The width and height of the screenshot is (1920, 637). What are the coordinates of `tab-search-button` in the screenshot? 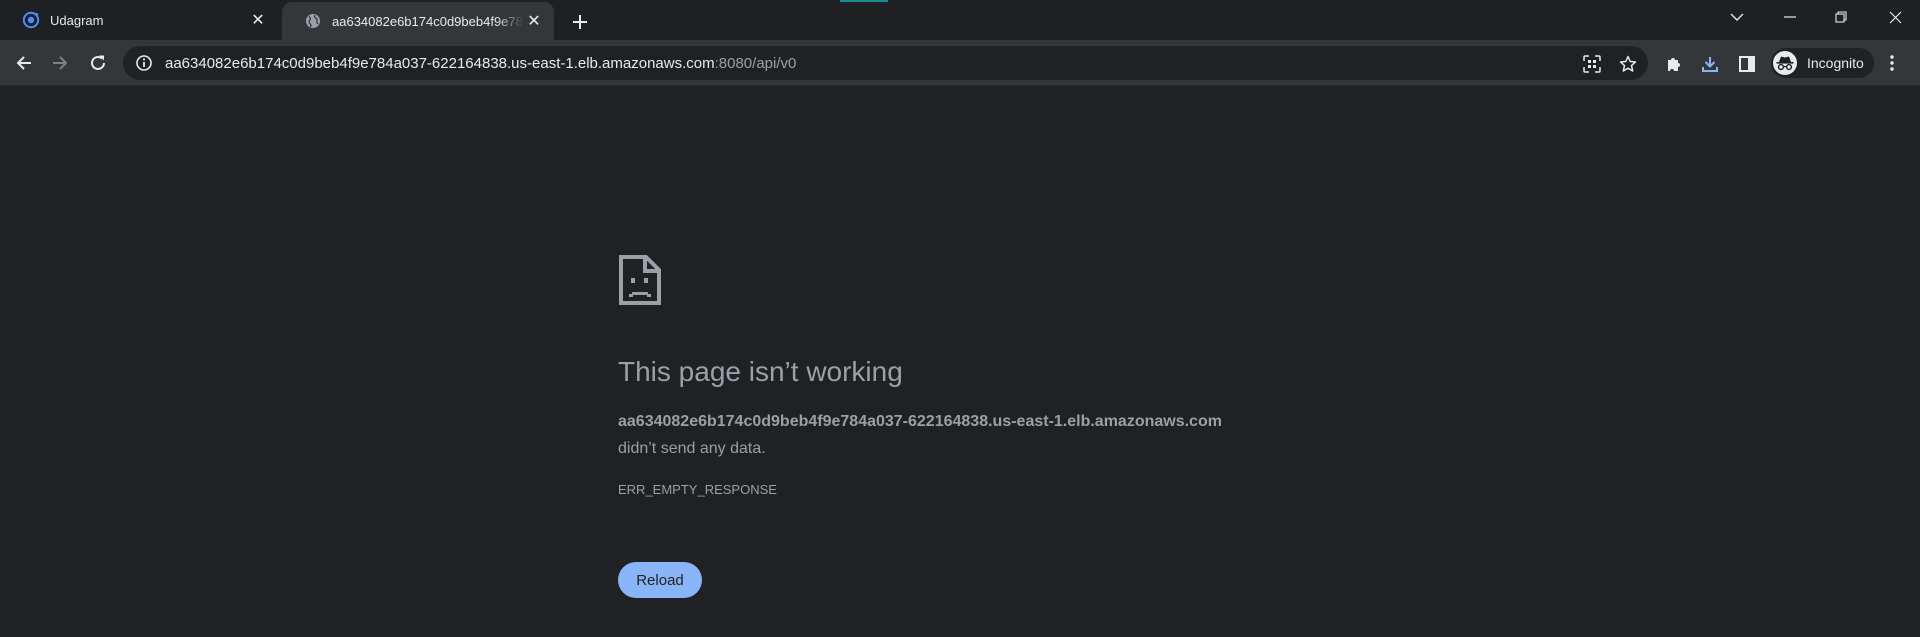 It's located at (1737, 17).